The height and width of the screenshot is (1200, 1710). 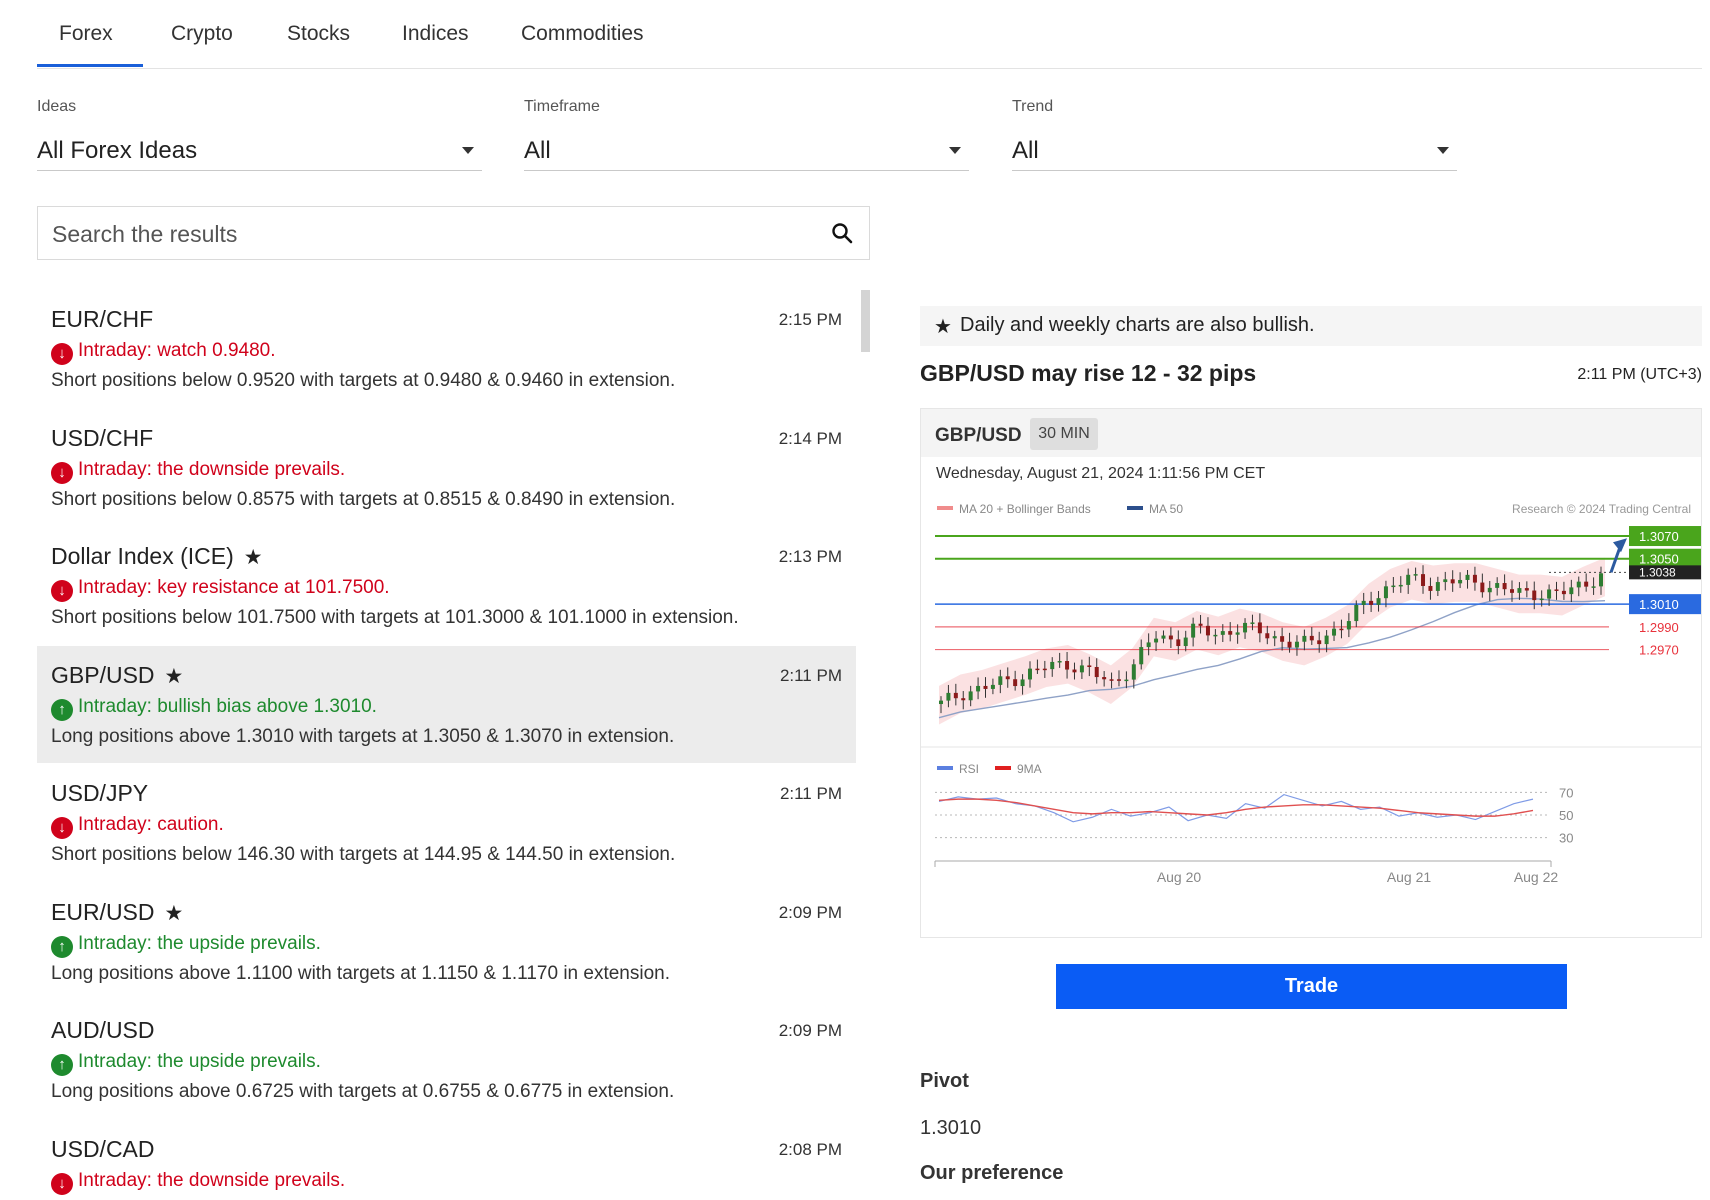 I want to click on instrument-name: EUR/USD ★, so click(x=117, y=911).